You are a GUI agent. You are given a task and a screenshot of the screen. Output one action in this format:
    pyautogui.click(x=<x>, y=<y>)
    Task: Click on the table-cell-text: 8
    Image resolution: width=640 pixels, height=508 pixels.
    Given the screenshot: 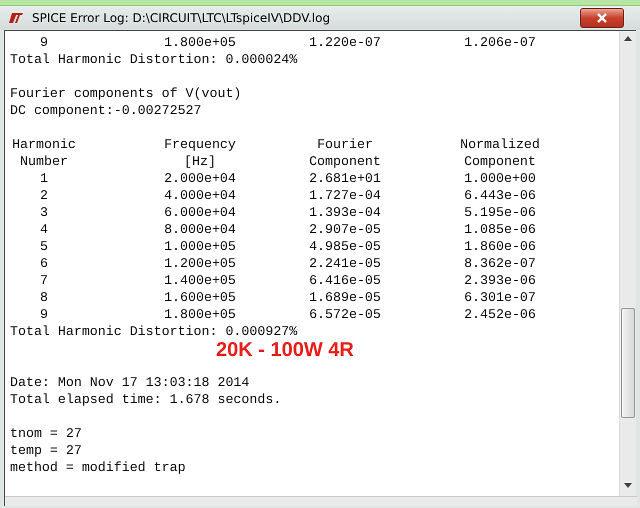 What is the action you would take?
    pyautogui.click(x=44, y=297)
    